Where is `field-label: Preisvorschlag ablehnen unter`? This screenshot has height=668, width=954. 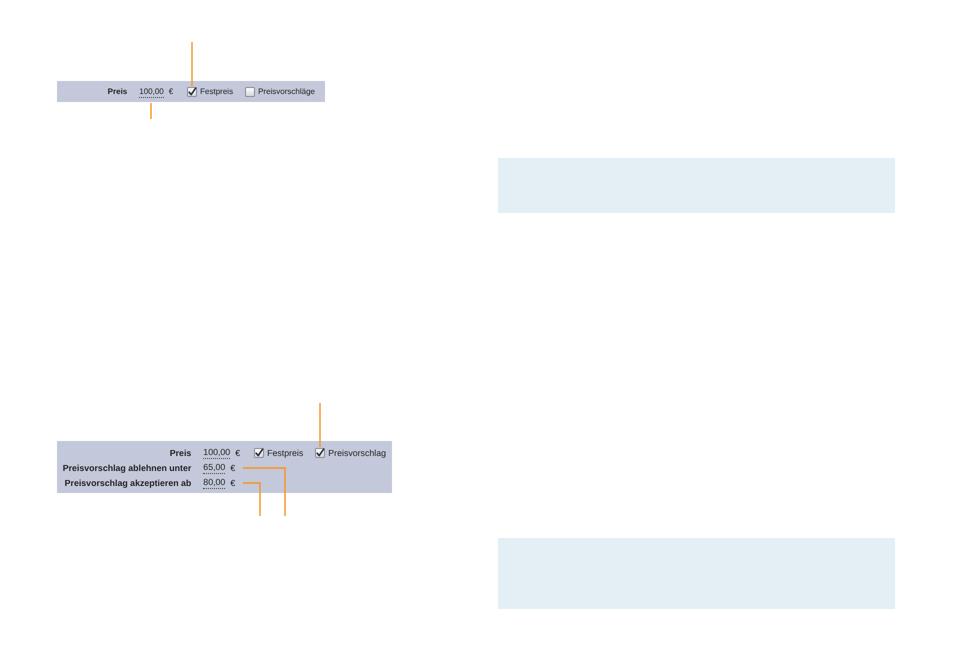 field-label: Preisvorschlag ablehnen unter is located at coordinates (127, 467).